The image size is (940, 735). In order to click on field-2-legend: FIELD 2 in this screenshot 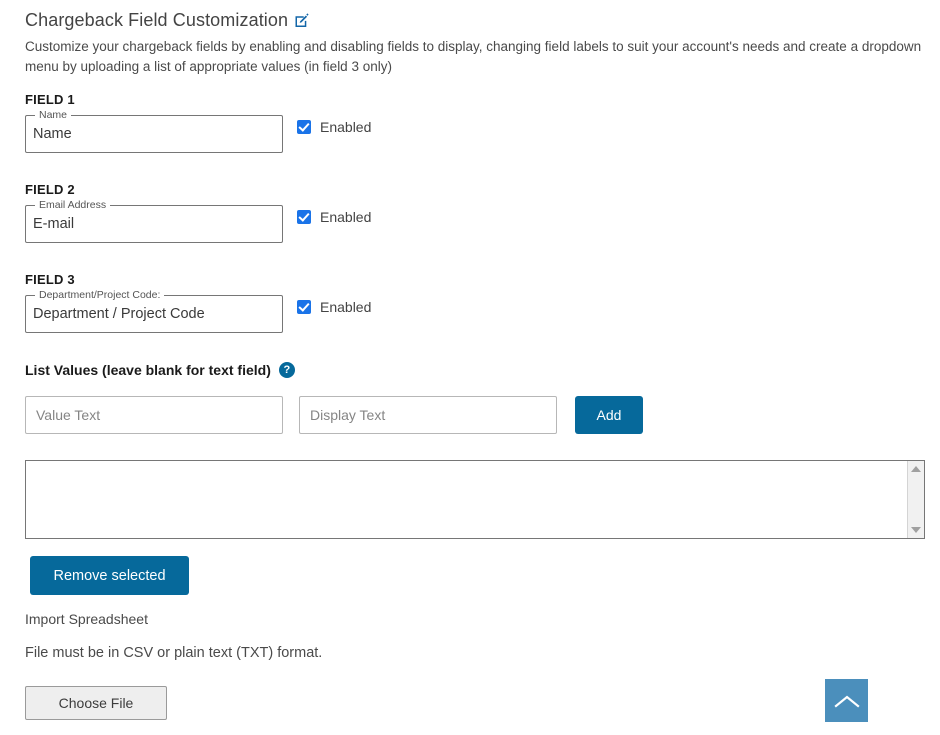, I will do `click(50, 189)`.